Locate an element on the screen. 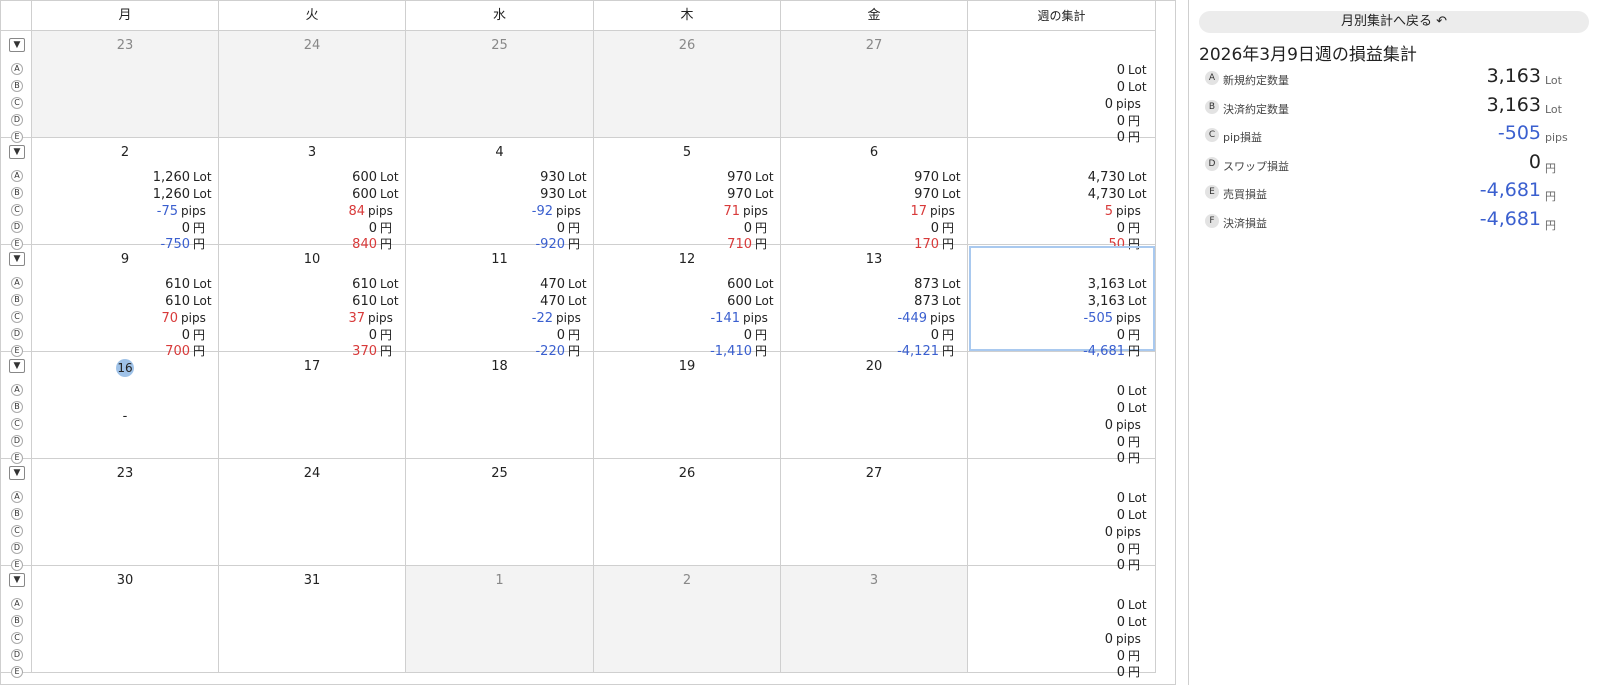 This screenshot has width=1598, height=685. day-cell: 13 873 Lot 873 Lot -449 pips 0 円 -4,121 円 is located at coordinates (874, 302).